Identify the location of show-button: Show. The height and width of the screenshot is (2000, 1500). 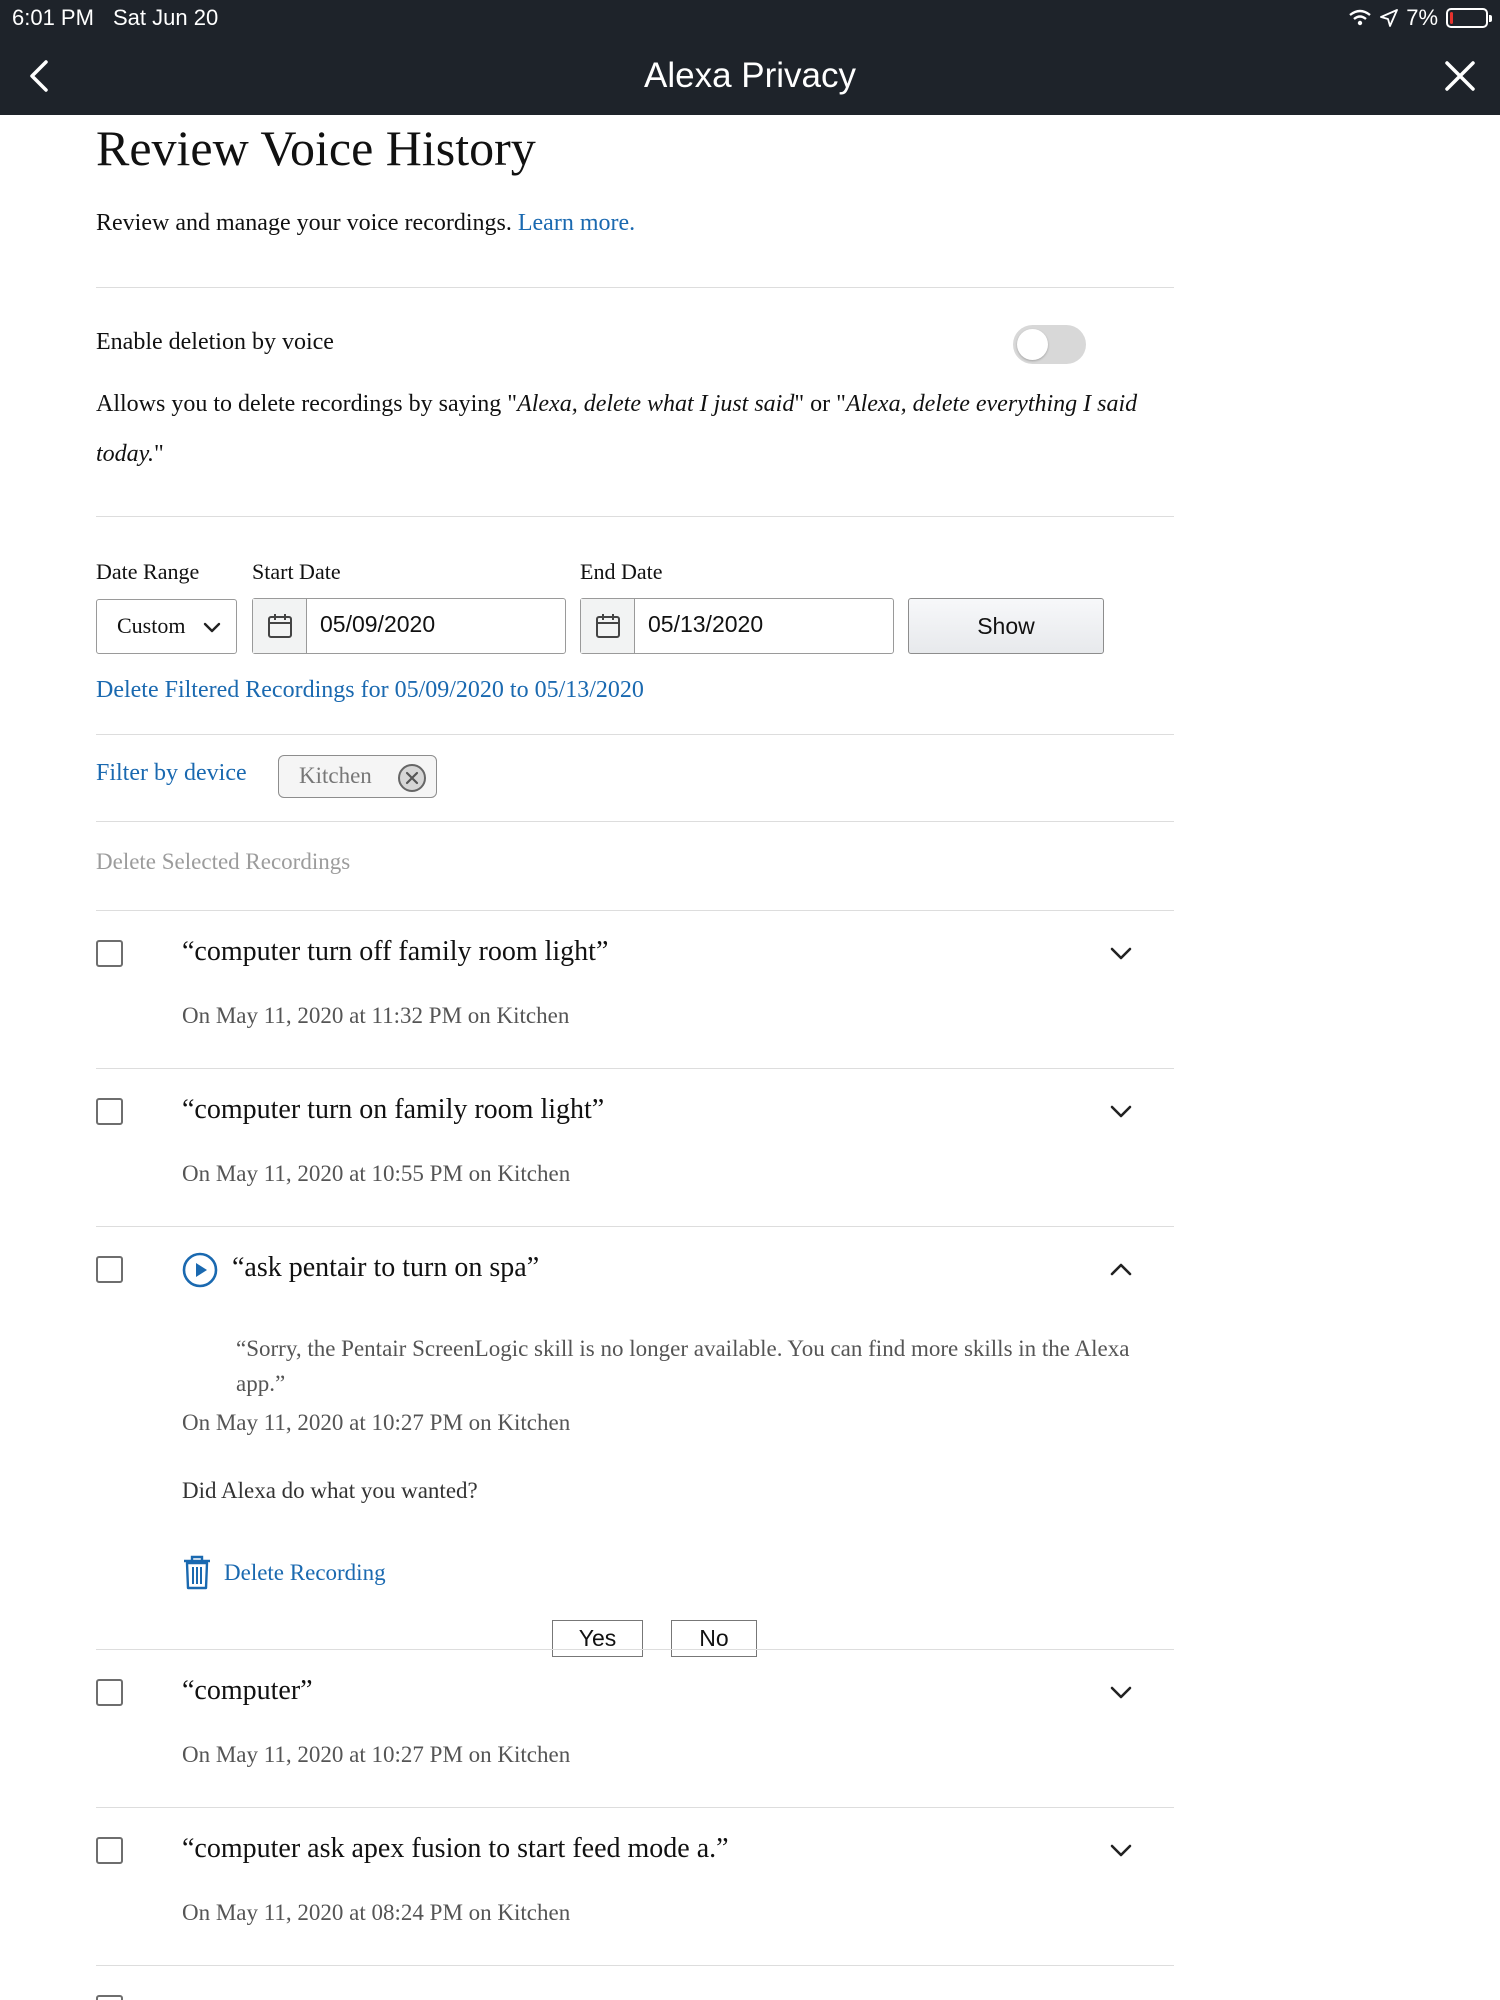
(1006, 626).